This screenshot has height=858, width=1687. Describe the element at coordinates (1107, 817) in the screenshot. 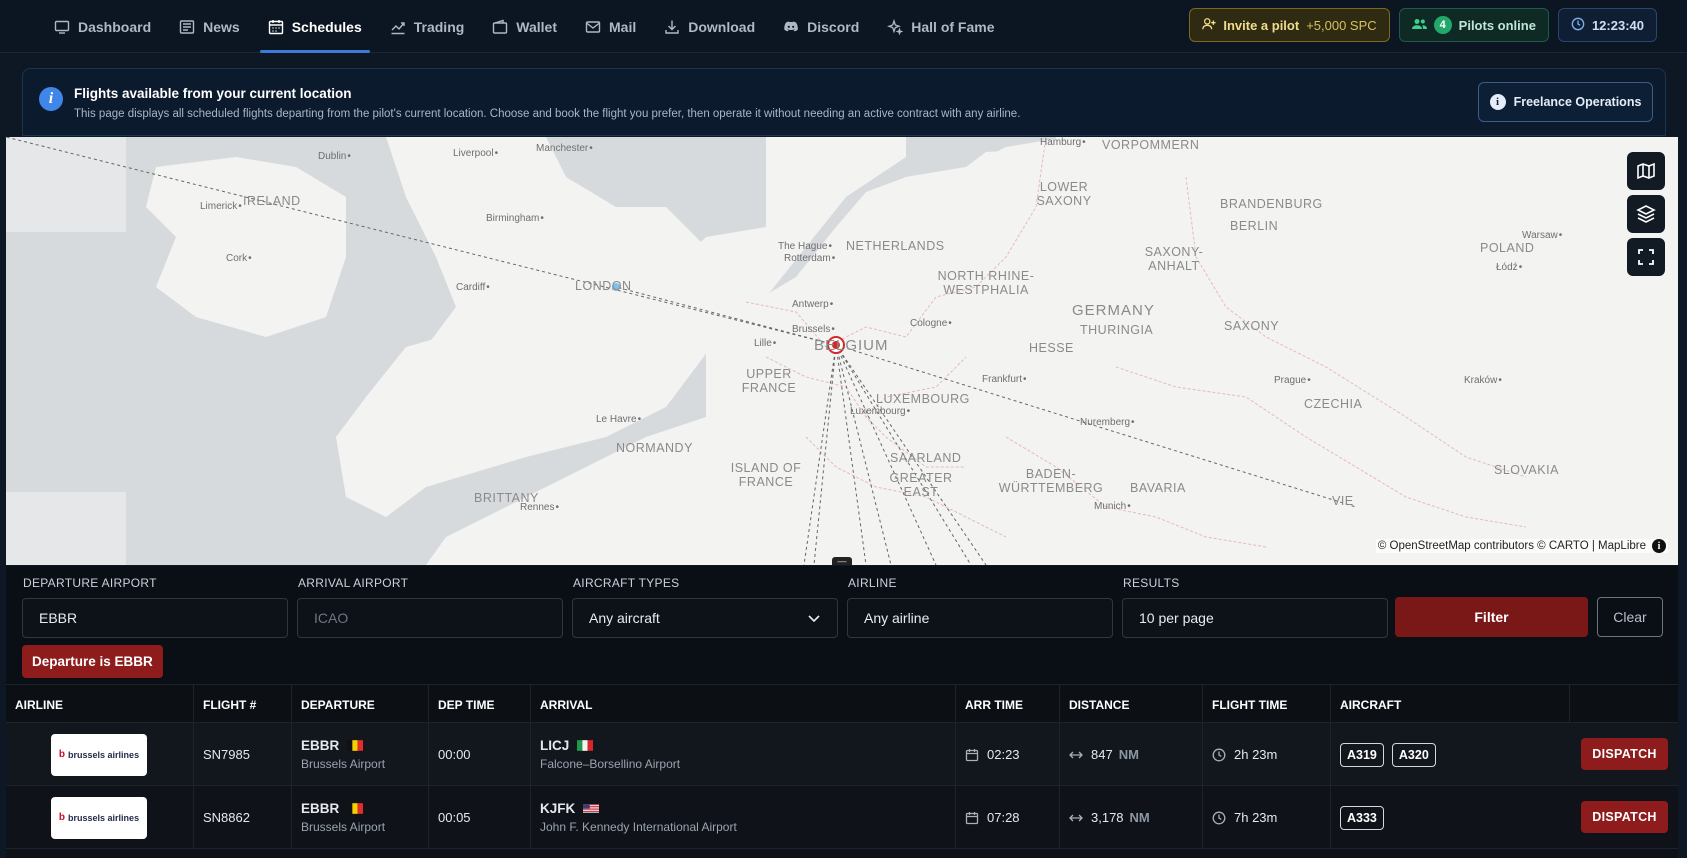

I see `distance-value: 3,178` at that location.